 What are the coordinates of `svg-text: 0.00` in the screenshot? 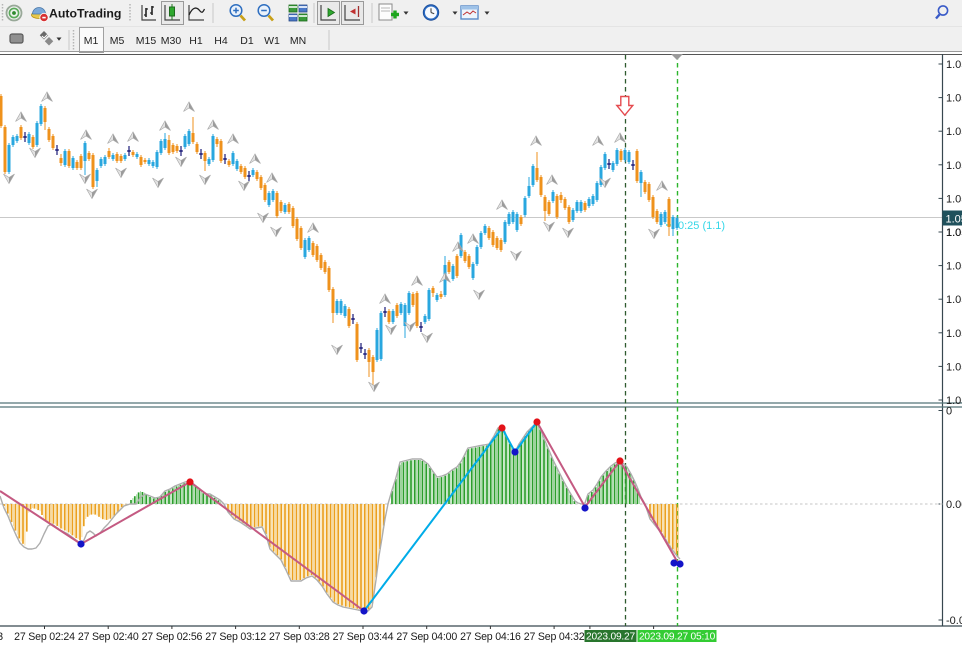 It's located at (954, 505).